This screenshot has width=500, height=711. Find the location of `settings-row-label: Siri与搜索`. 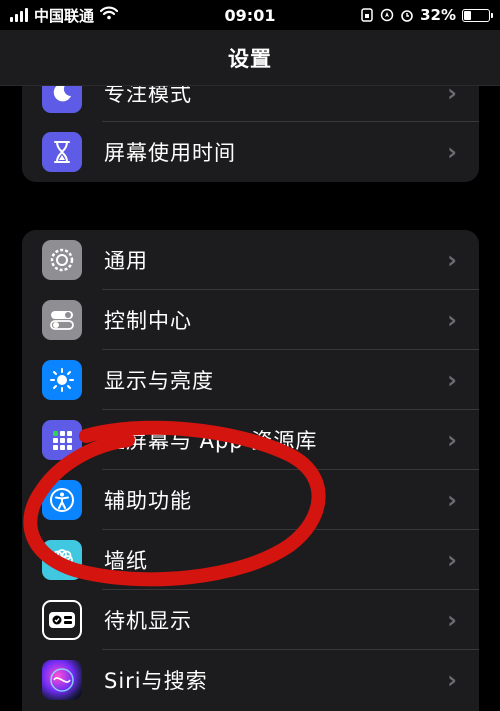

settings-row-label: Siri与搜索 is located at coordinates (156, 681).